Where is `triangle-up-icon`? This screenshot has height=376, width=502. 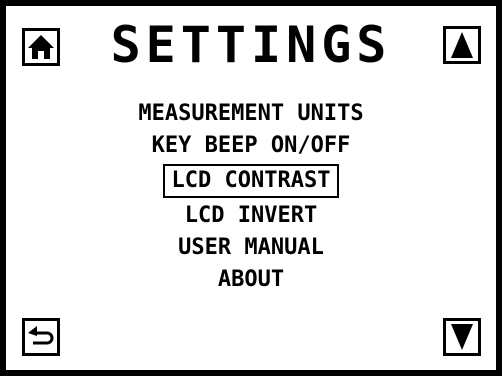 triangle-up-icon is located at coordinates (462, 45).